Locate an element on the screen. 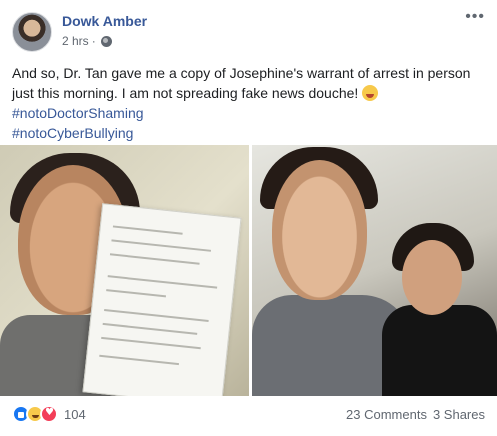  post-meta: 2 hrs · is located at coordinates (87, 41).